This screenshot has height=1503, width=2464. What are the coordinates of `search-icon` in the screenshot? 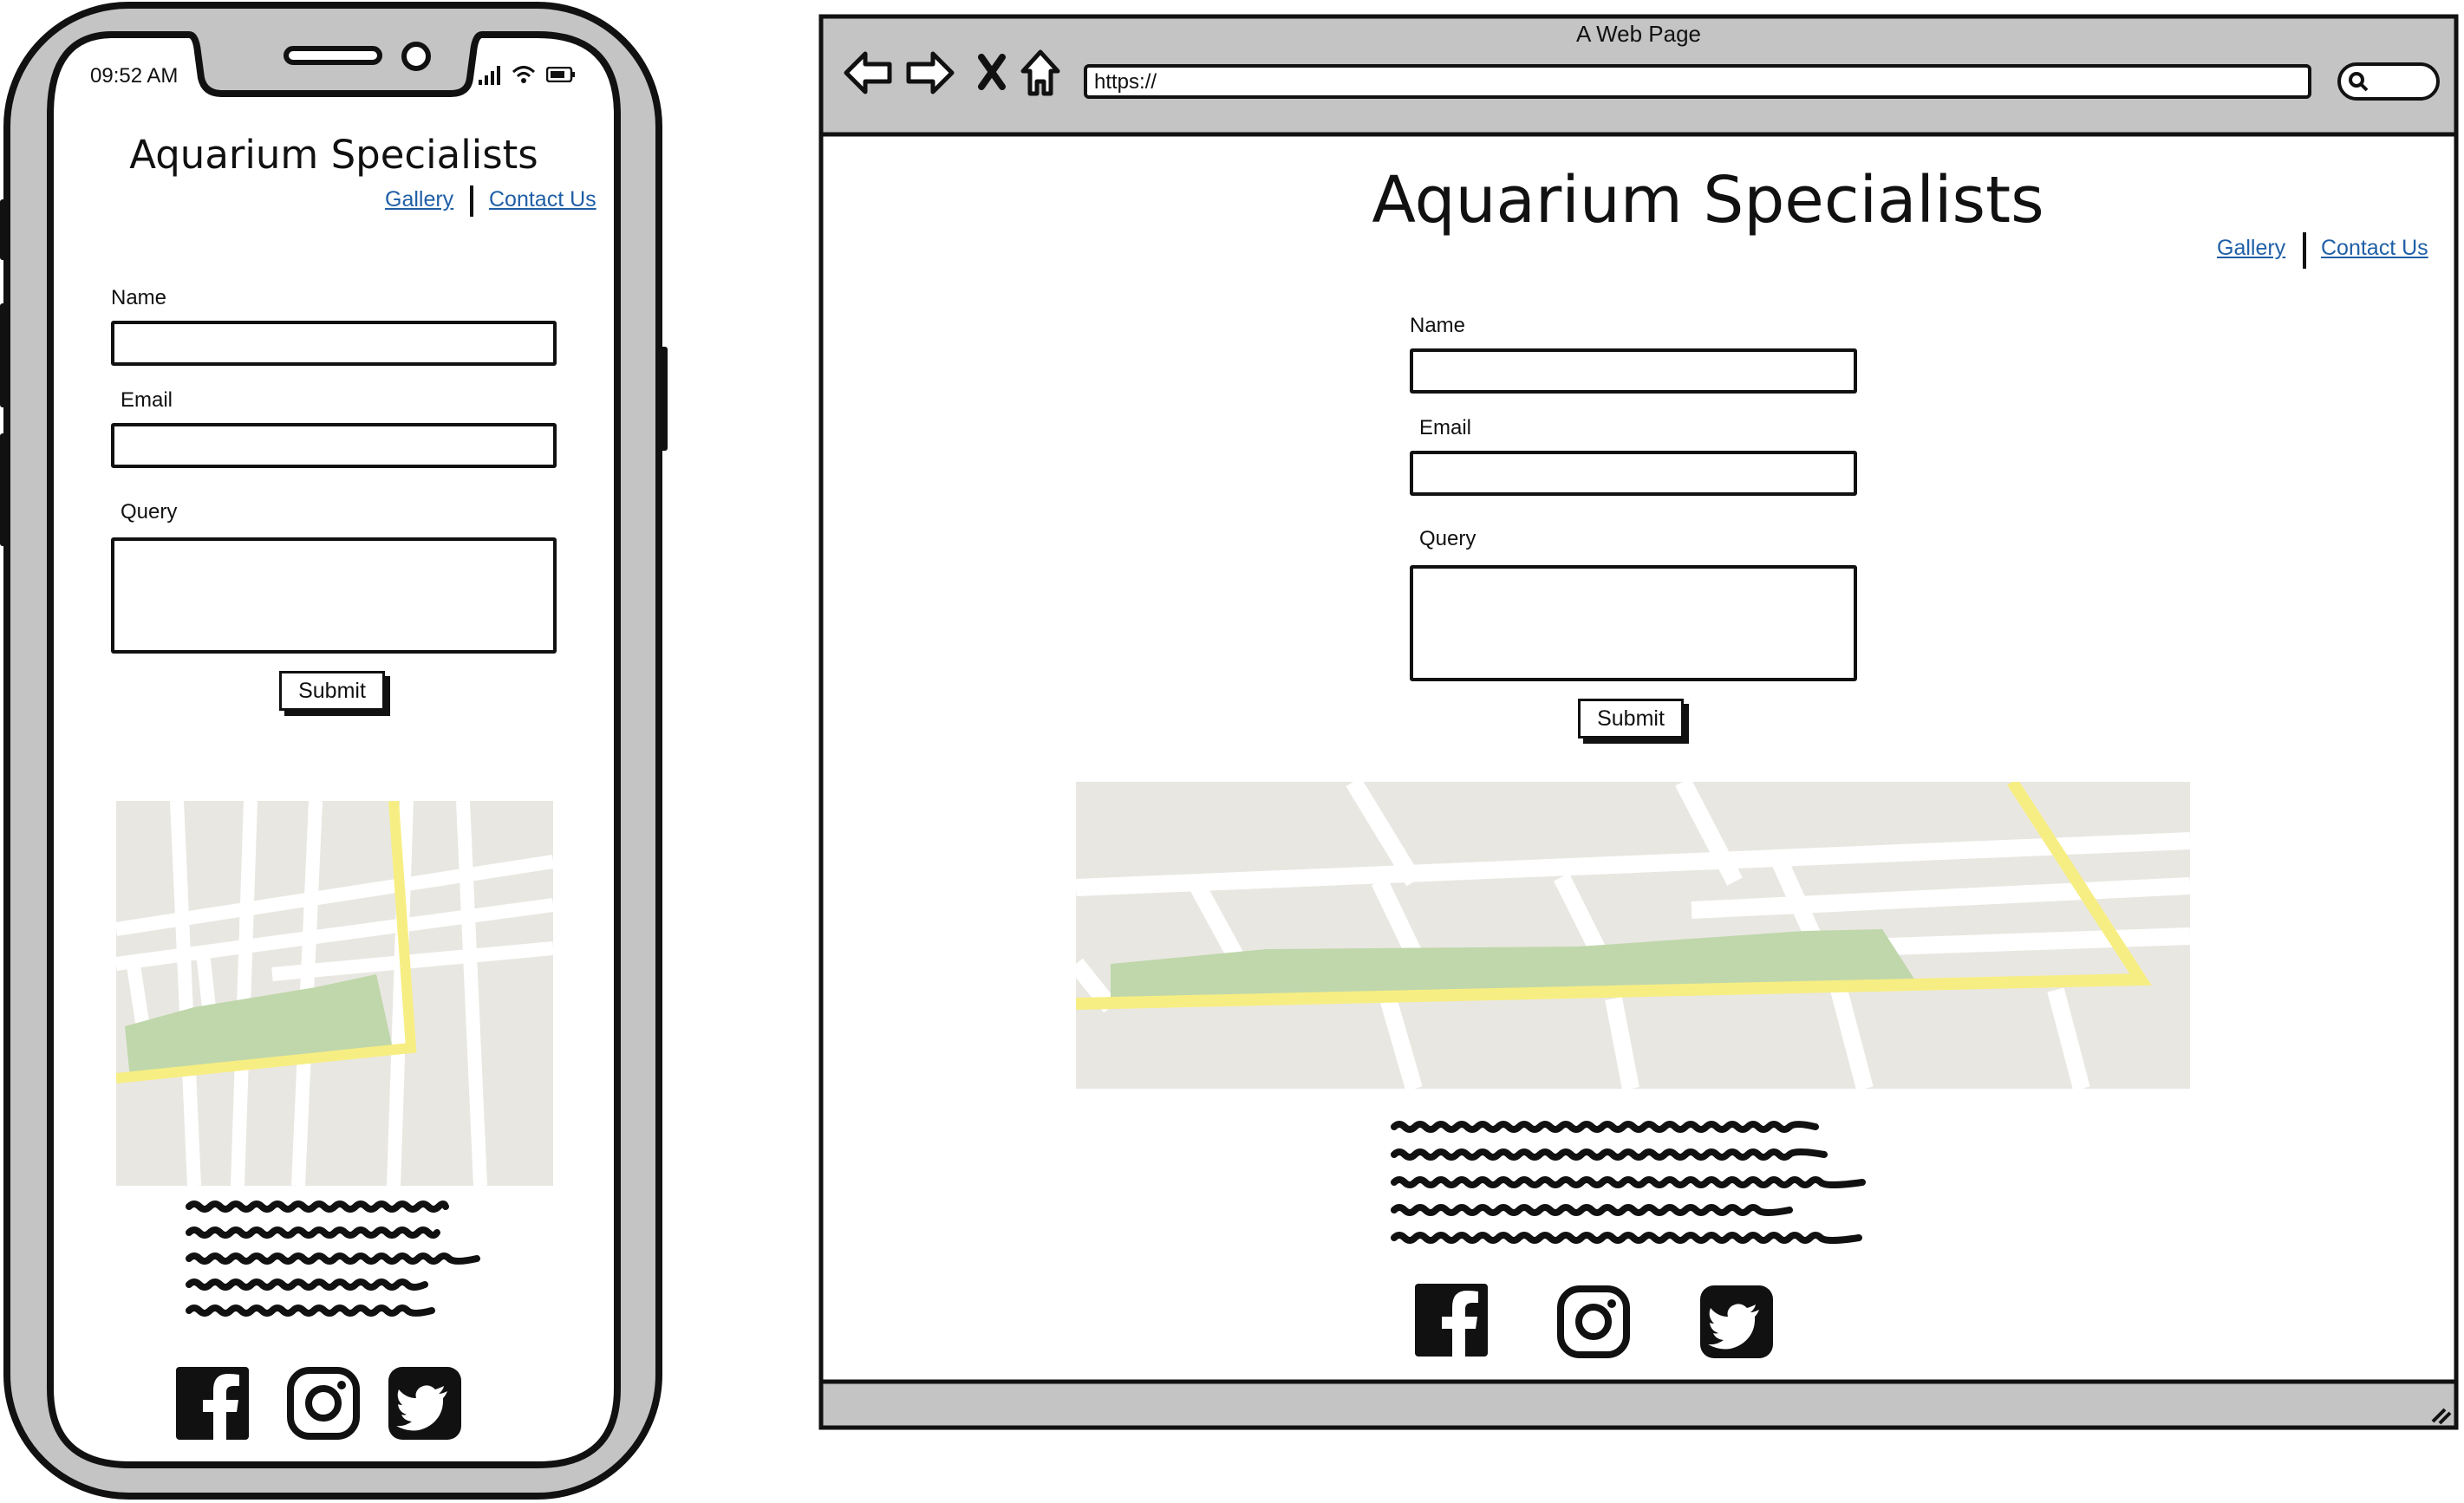 It's located at (2359, 82).